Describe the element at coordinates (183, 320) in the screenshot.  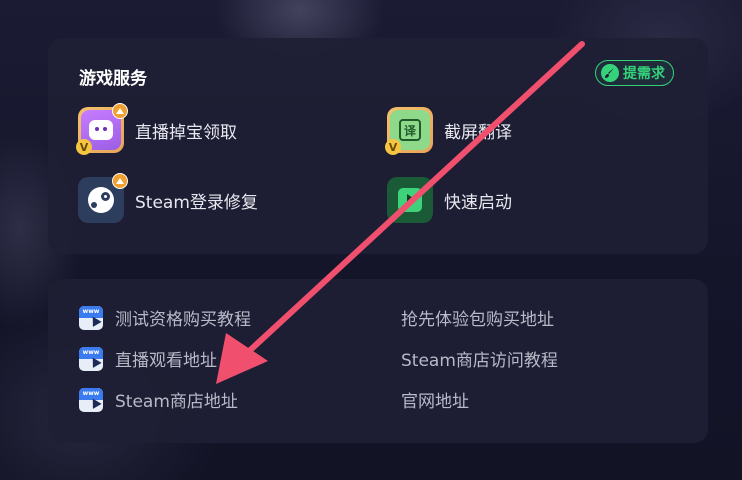
I see `link-label: 测试资格购买教程` at that location.